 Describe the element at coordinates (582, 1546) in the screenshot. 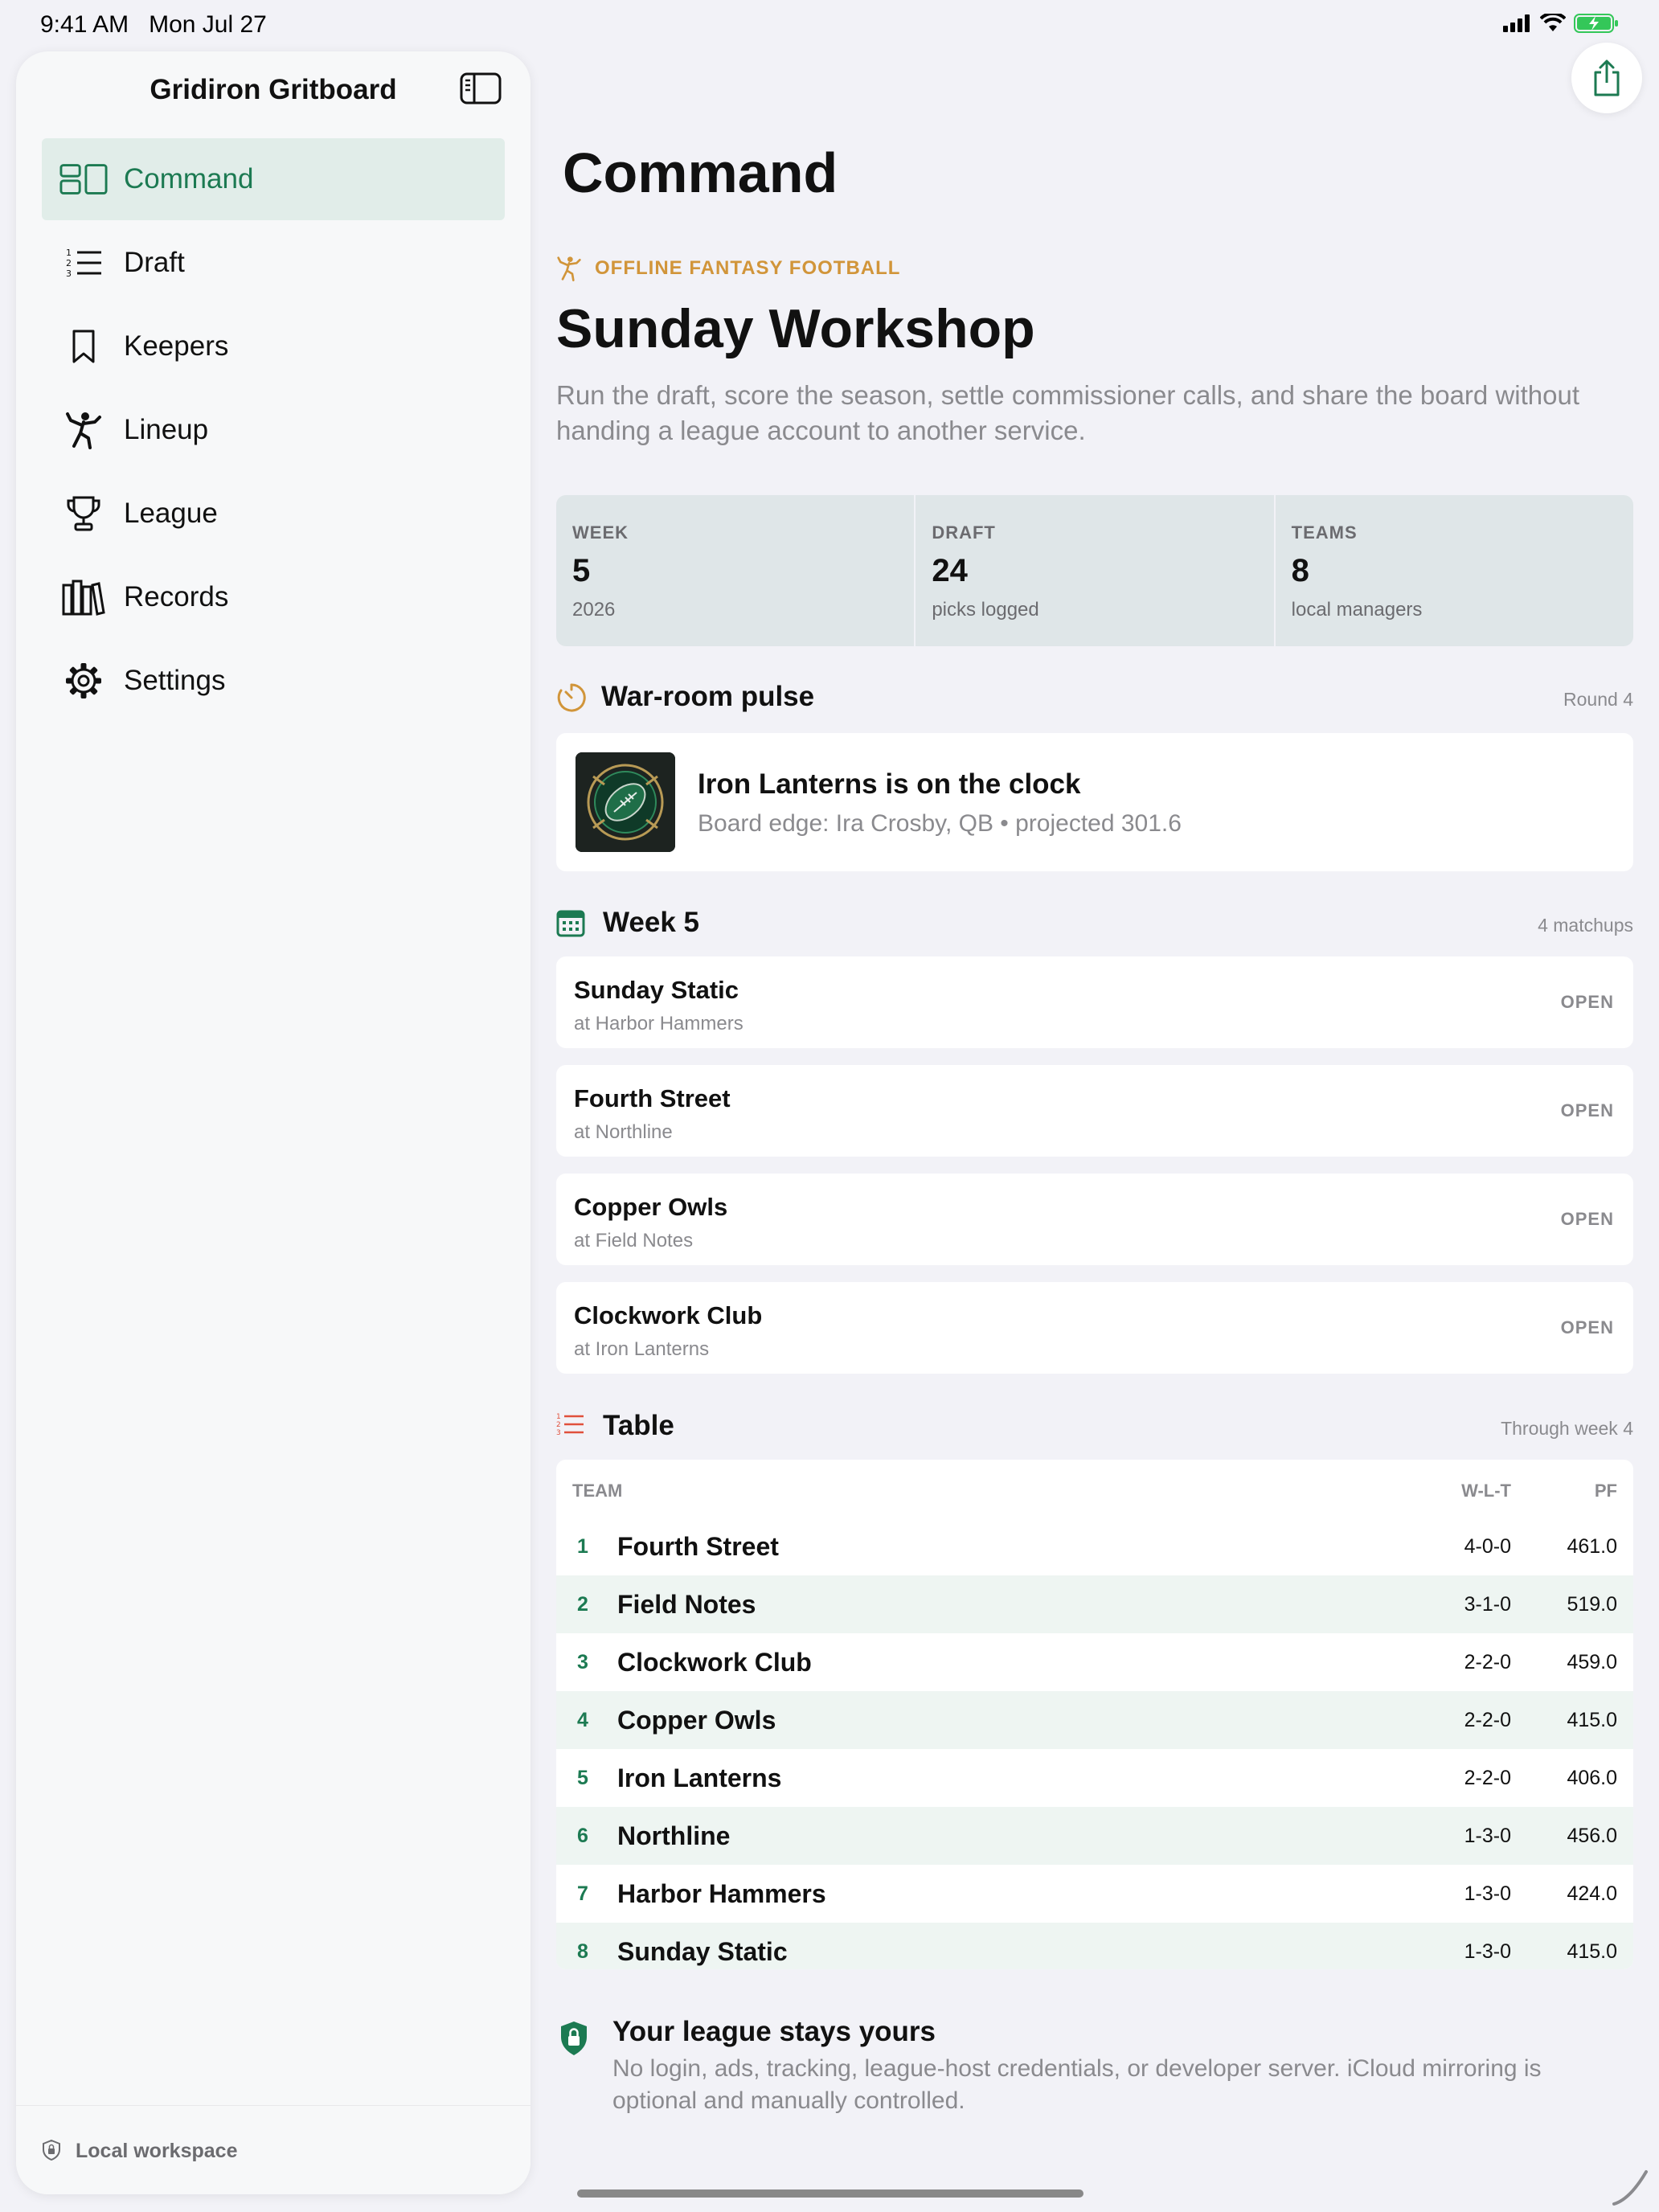

I see `rank: 1` at that location.